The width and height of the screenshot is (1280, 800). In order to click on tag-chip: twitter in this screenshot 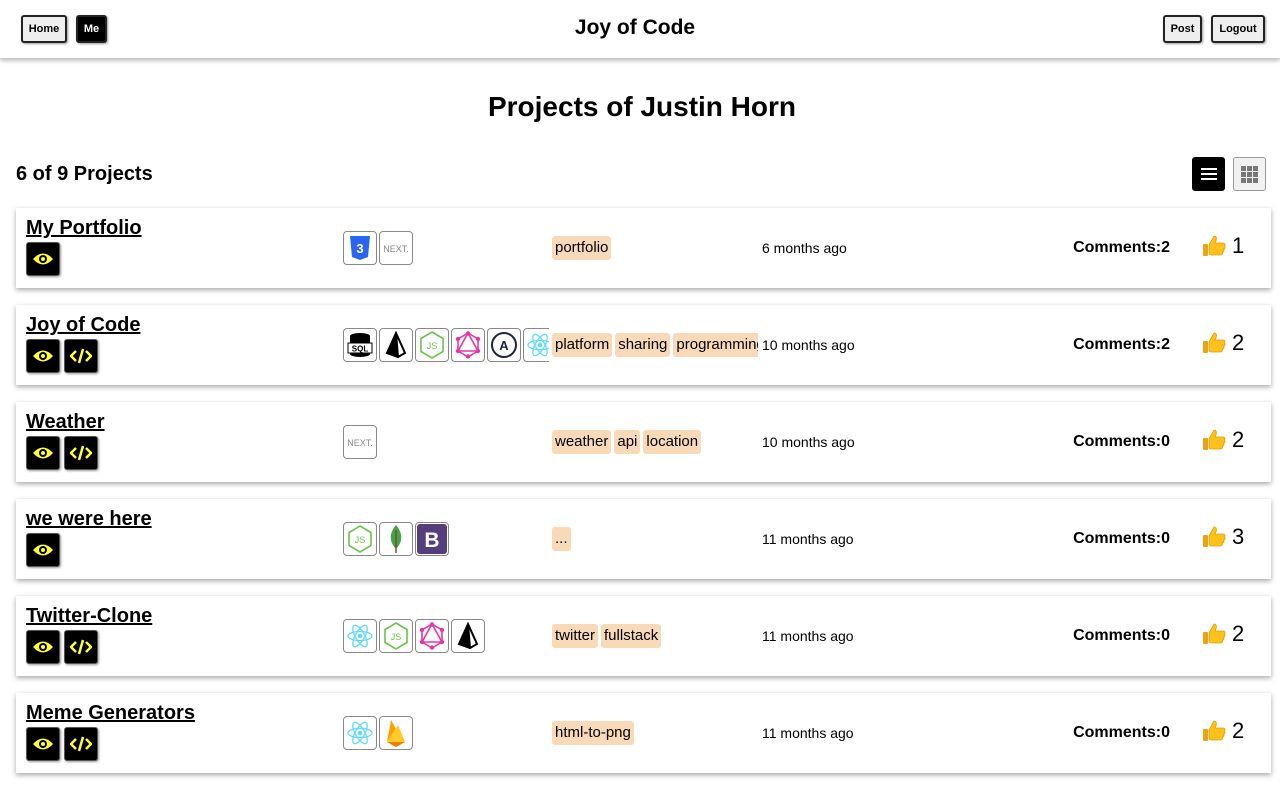, I will do `click(575, 636)`.